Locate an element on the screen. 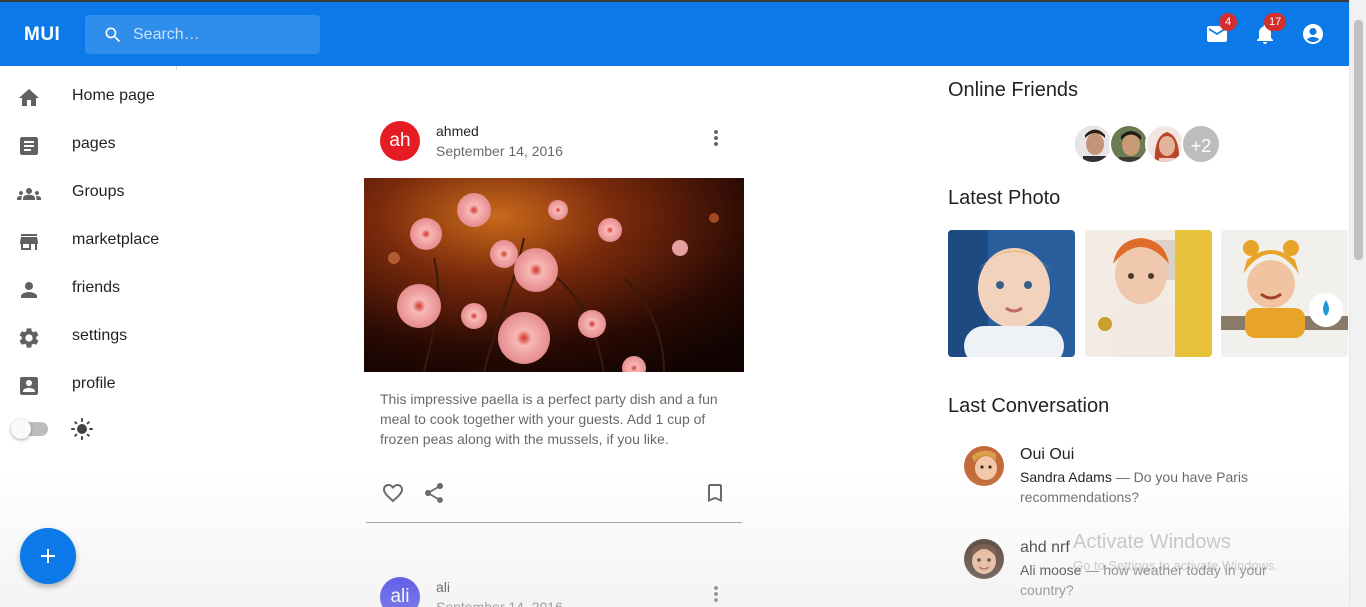 This screenshot has height=607, width=1366. conversation-sender: Sandra Adams is located at coordinates (1066, 477).